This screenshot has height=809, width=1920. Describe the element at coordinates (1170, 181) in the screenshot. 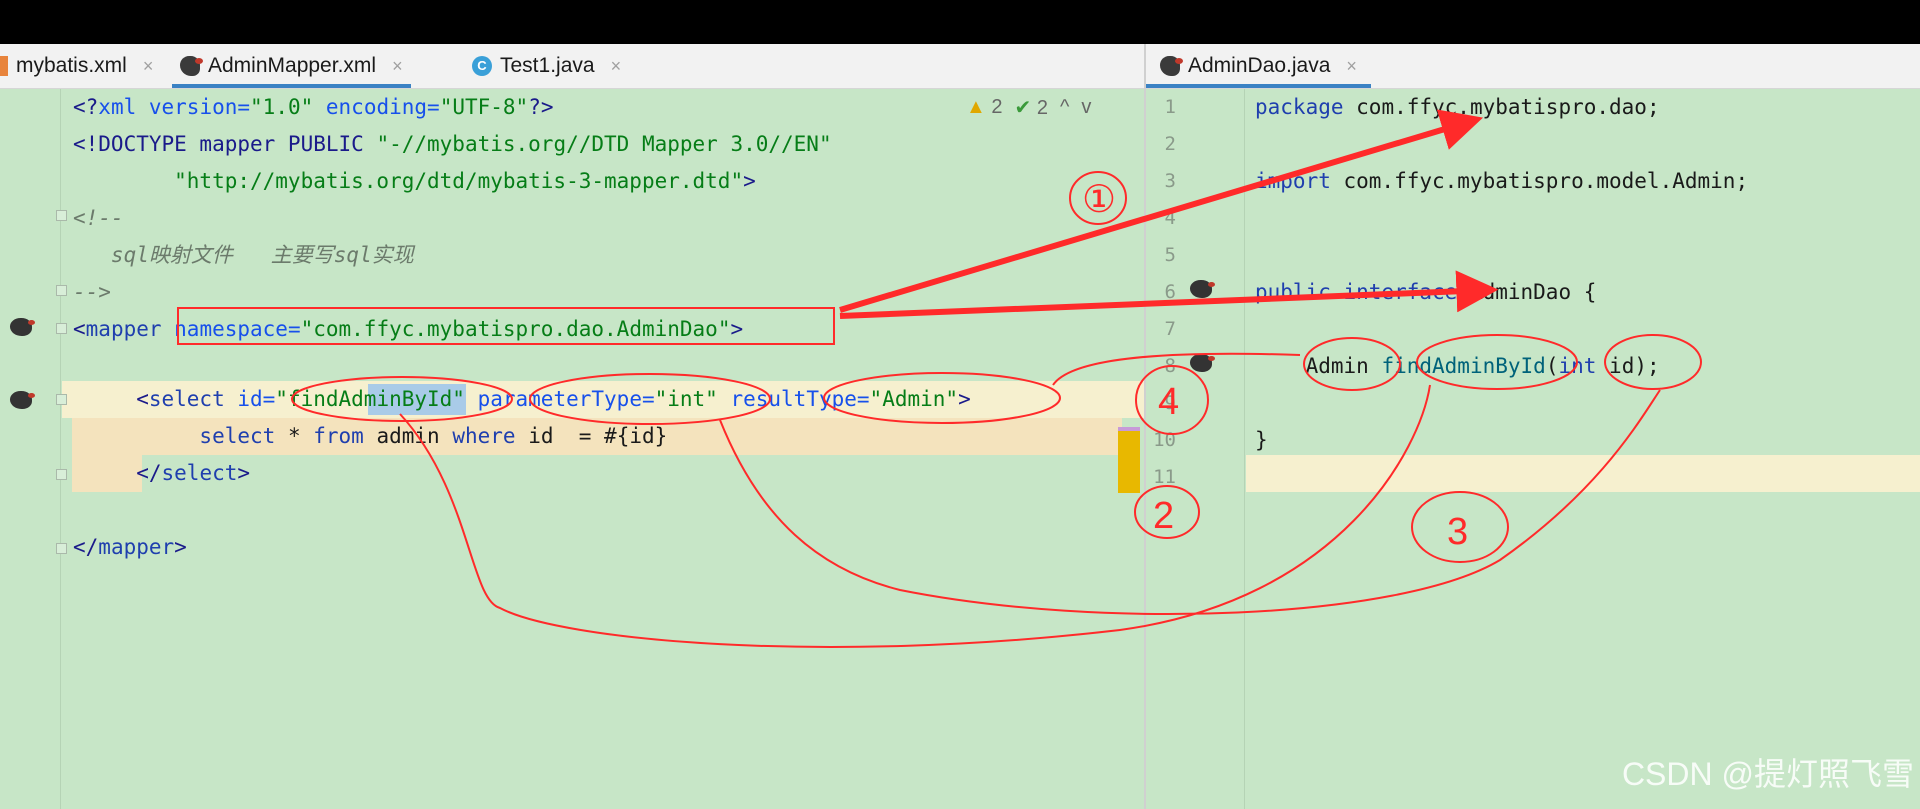

I see `line-number: 3` at that location.